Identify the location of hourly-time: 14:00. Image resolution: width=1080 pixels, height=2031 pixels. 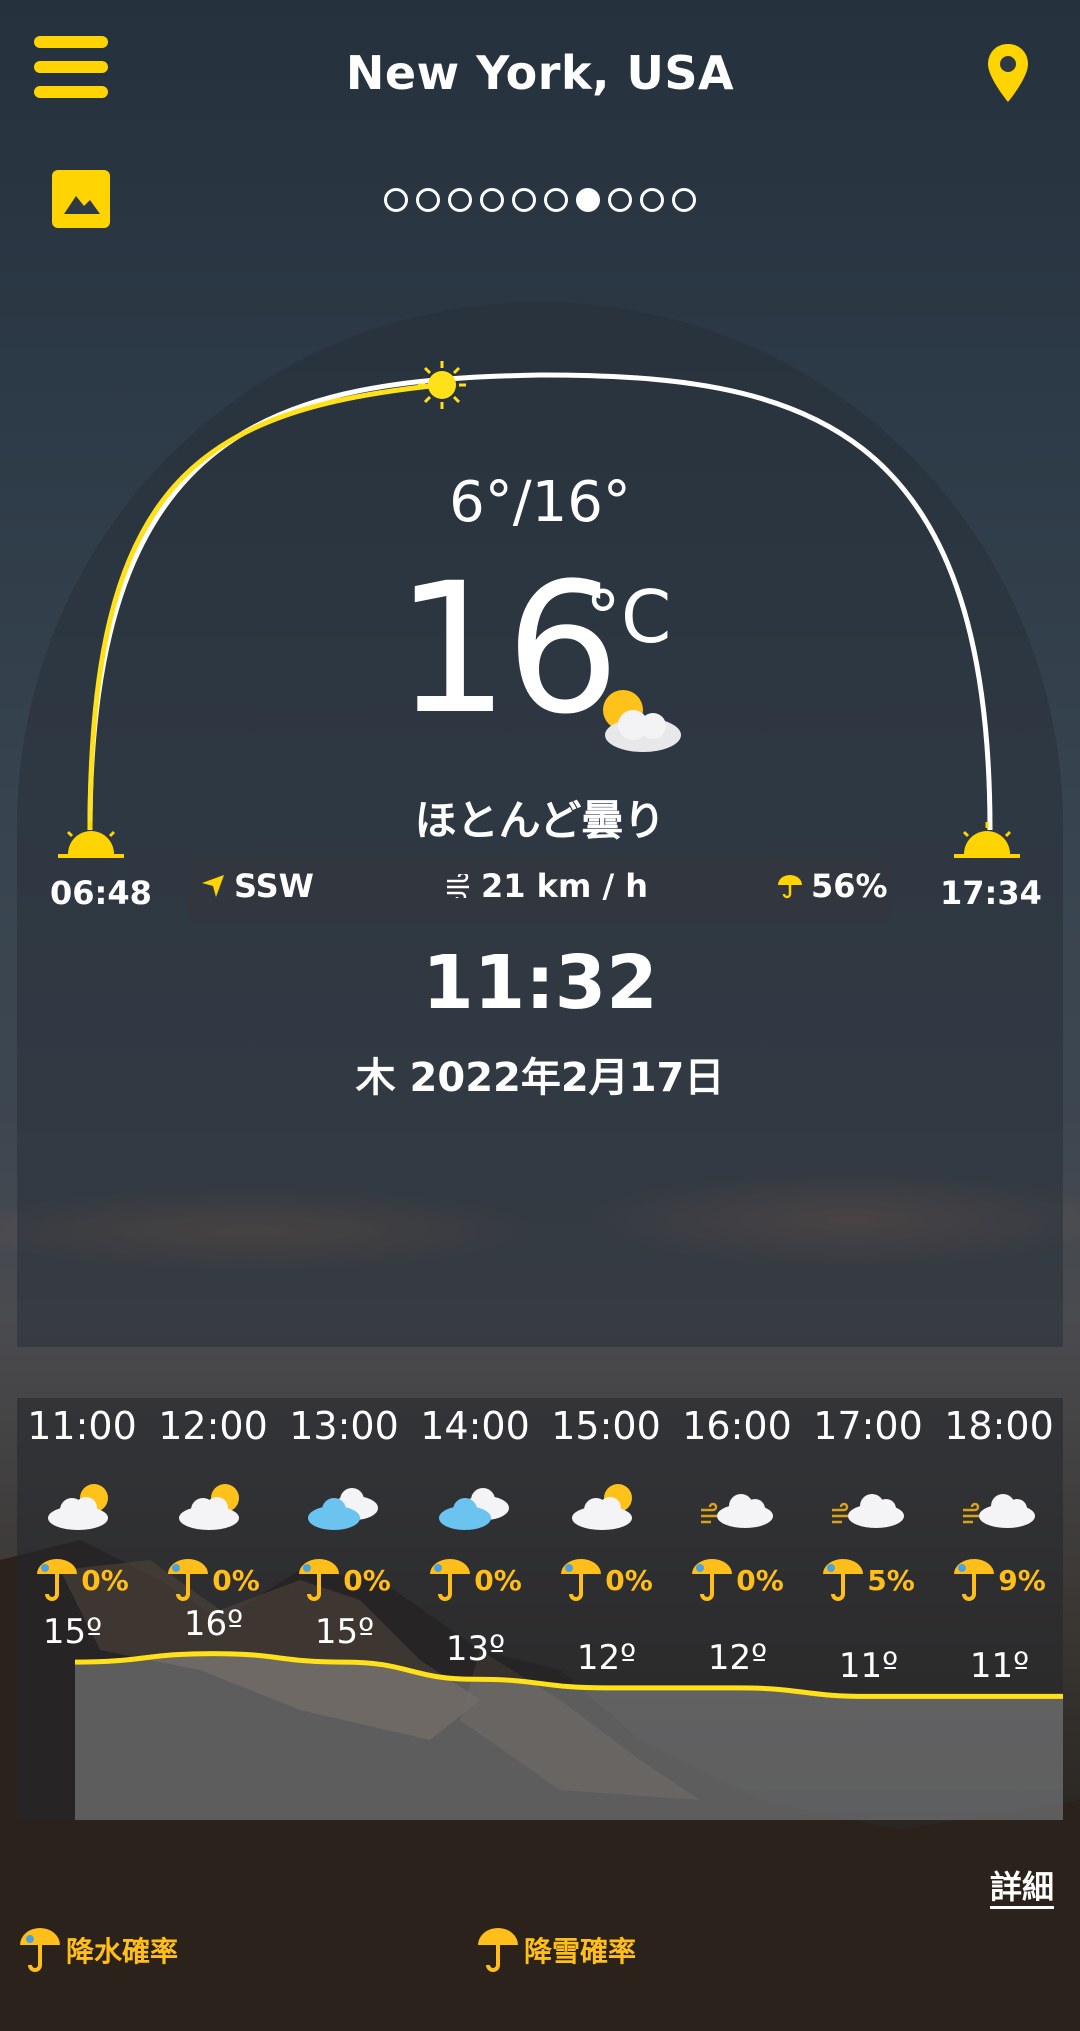
(475, 1426).